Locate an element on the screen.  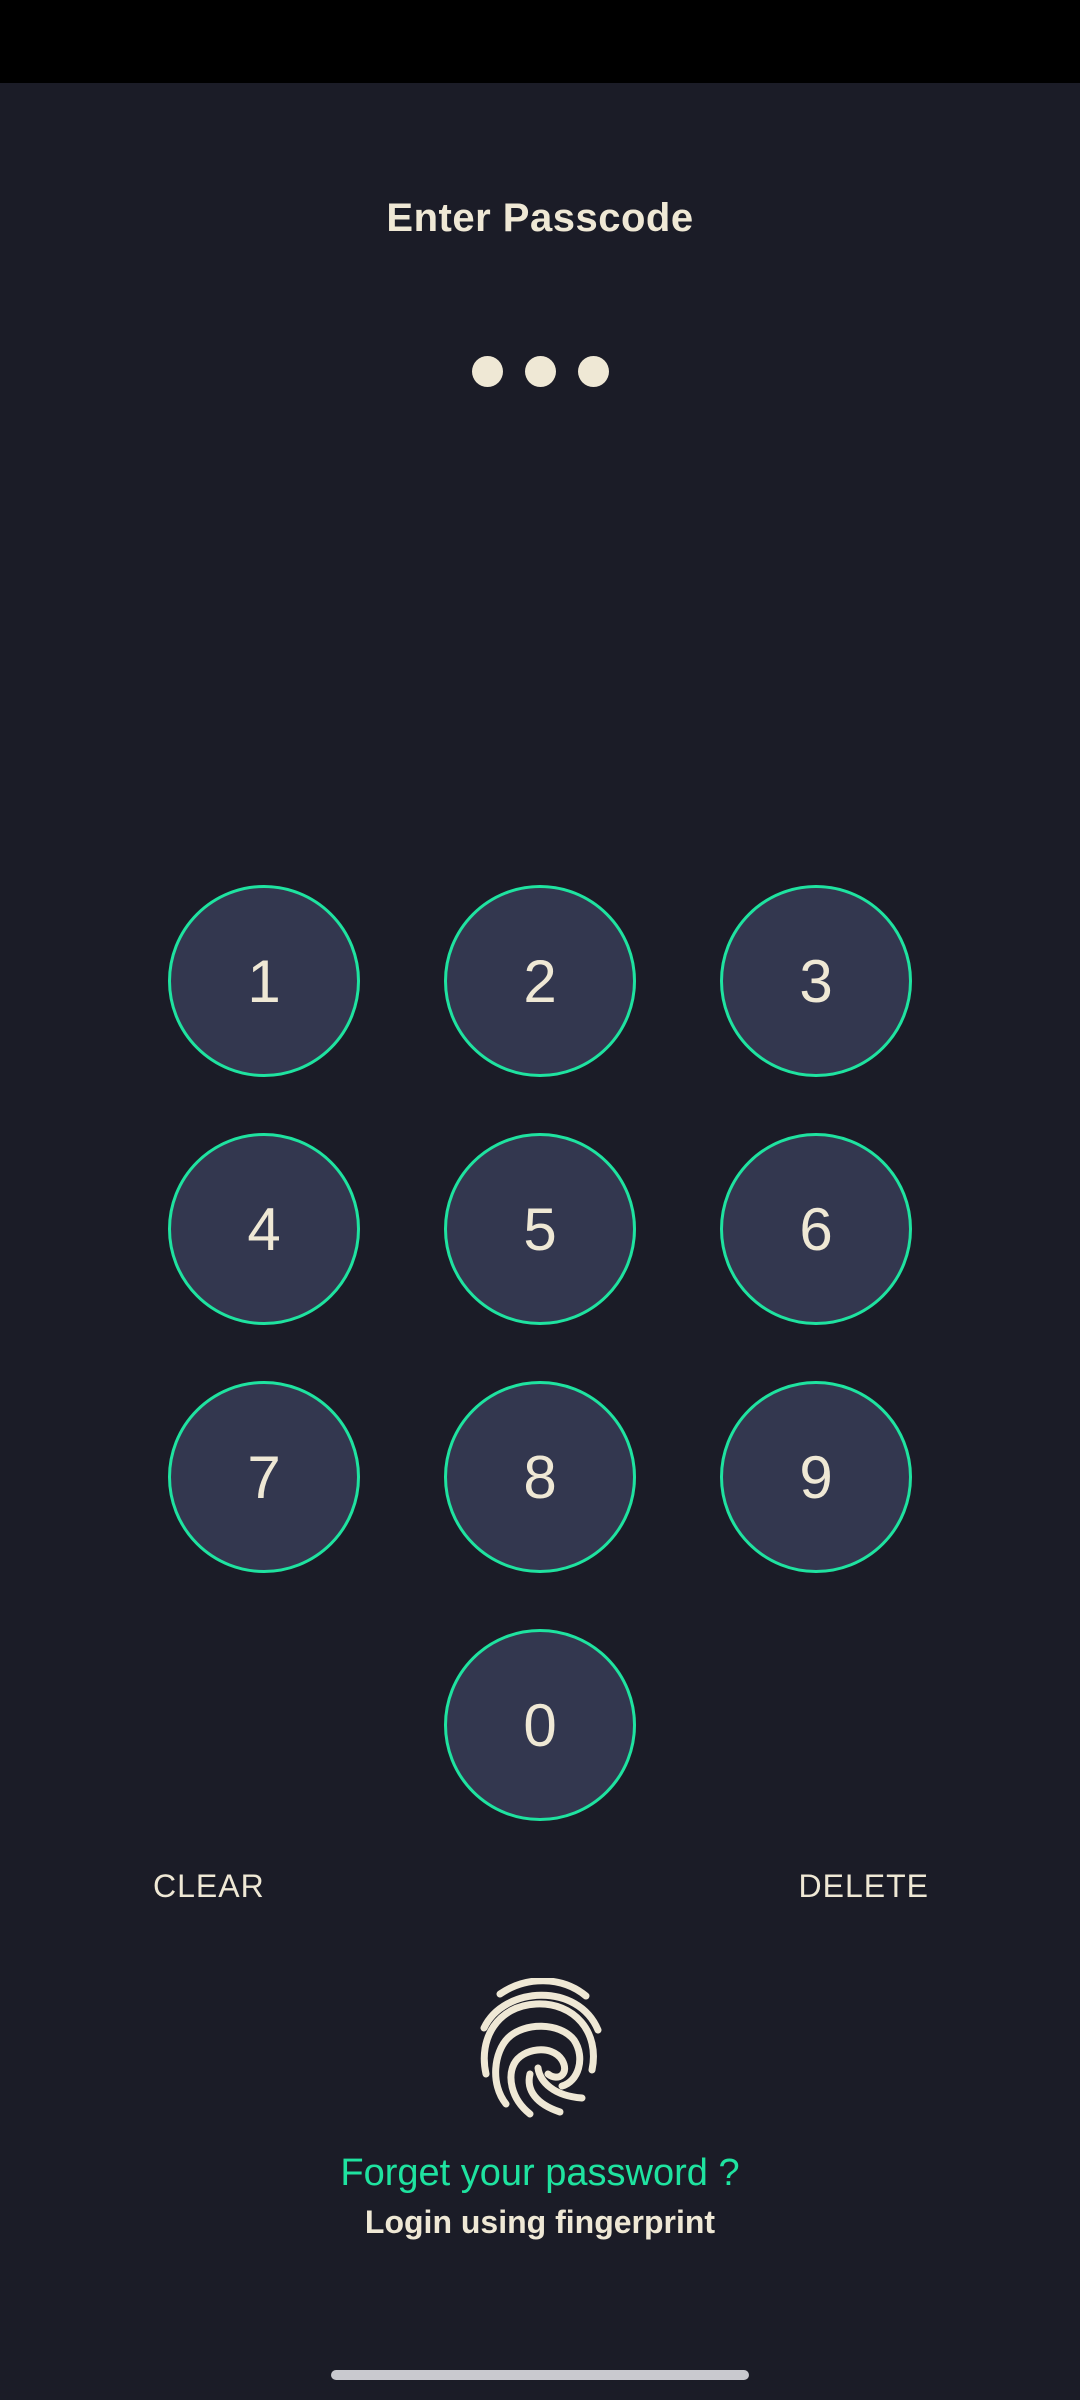
key-3: 3 is located at coordinates (816, 981).